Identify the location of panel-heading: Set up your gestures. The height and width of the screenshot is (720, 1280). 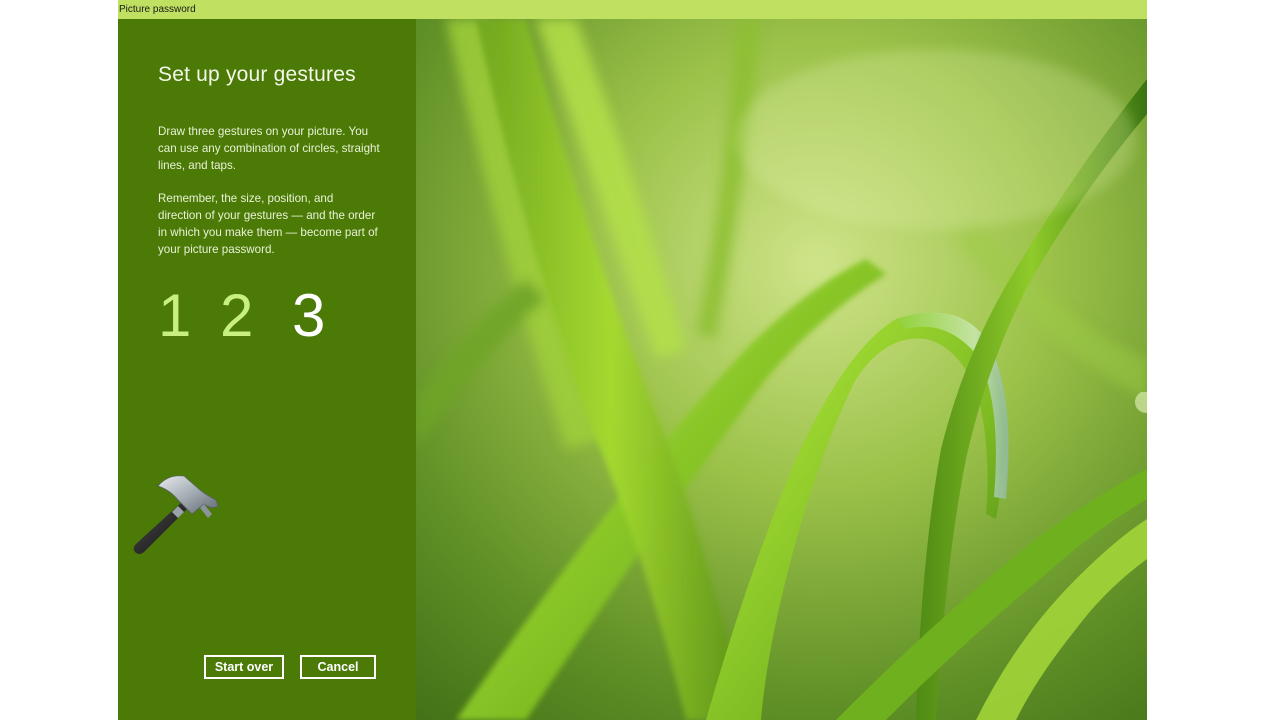
(257, 74).